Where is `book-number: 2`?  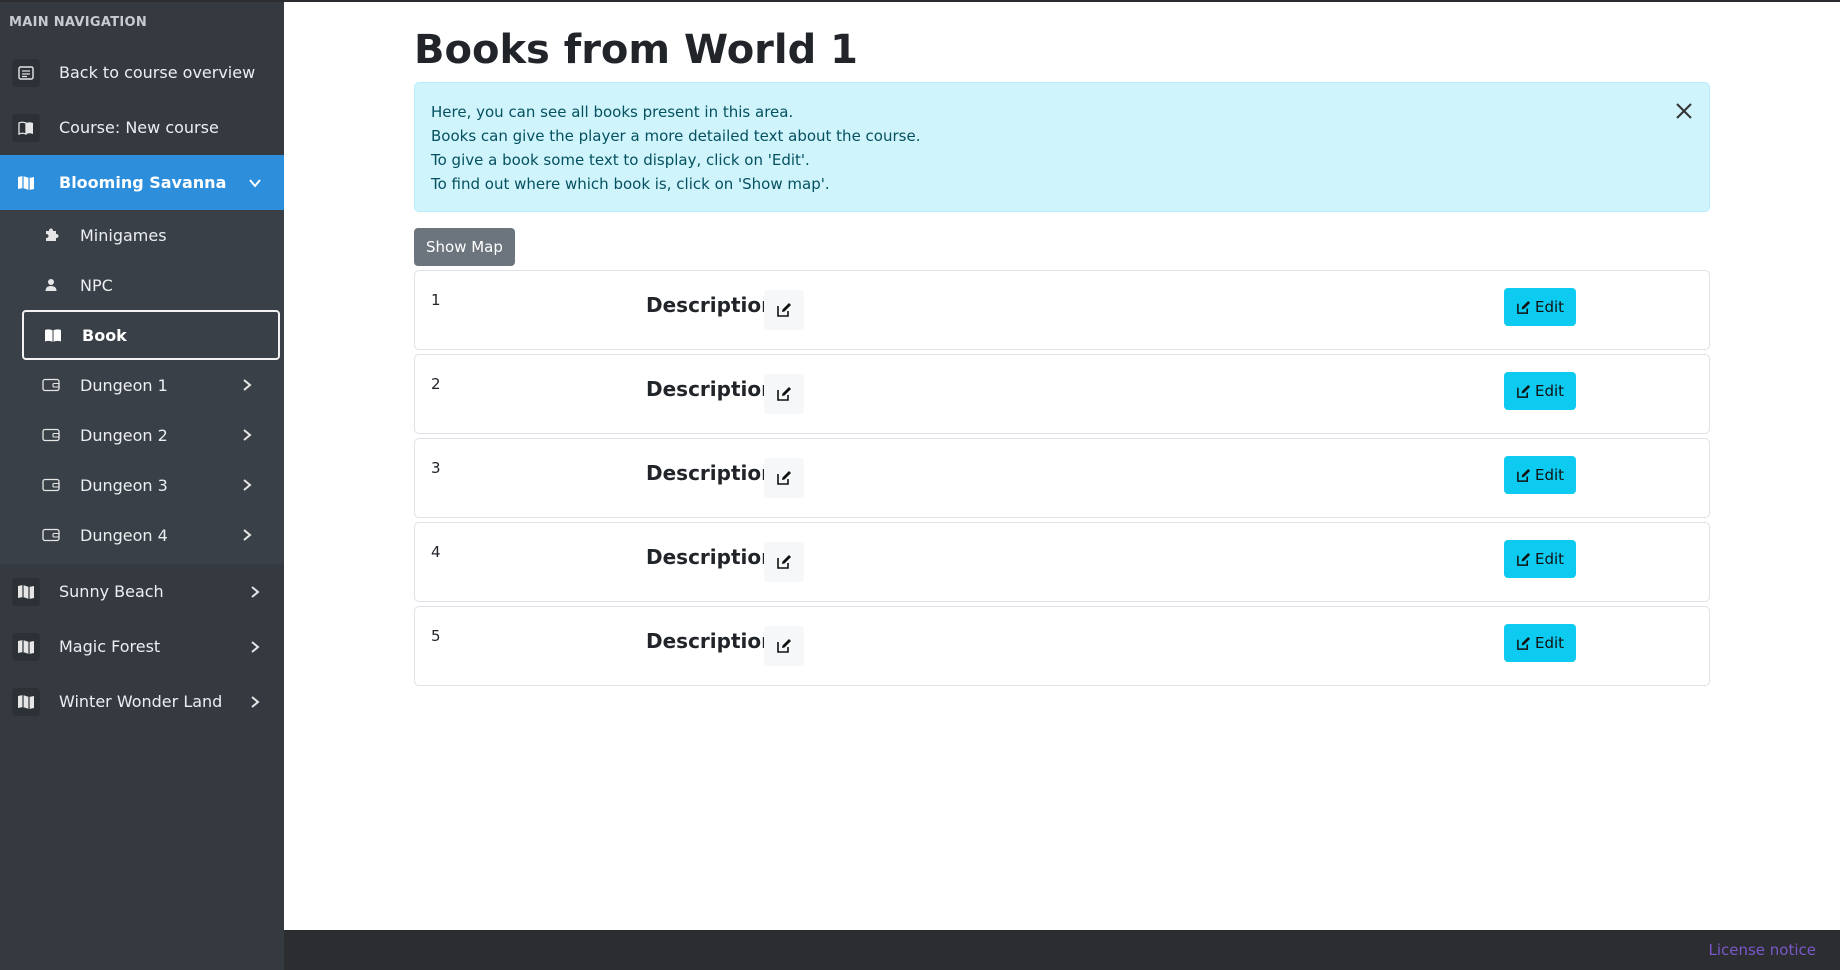
book-number: 2 is located at coordinates (436, 384).